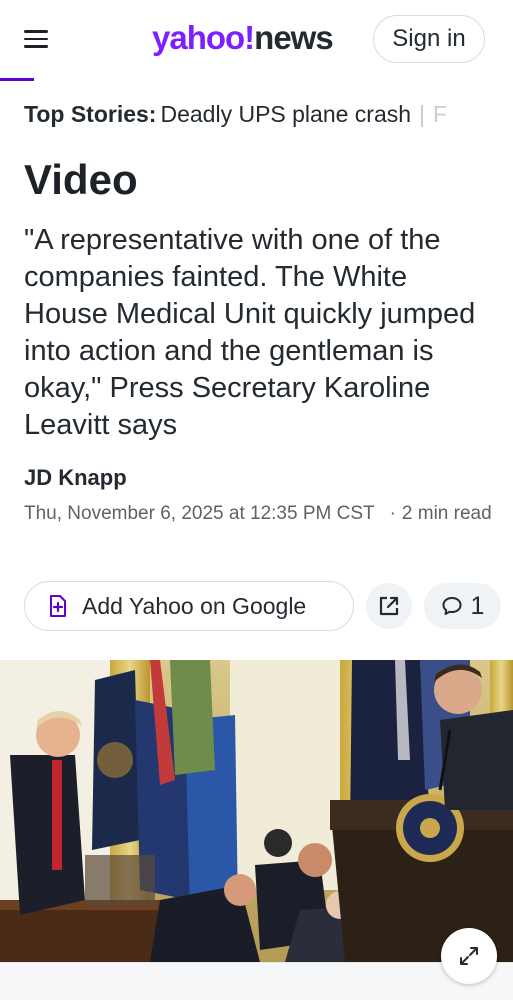  I want to click on comment-count: 1, so click(477, 605).